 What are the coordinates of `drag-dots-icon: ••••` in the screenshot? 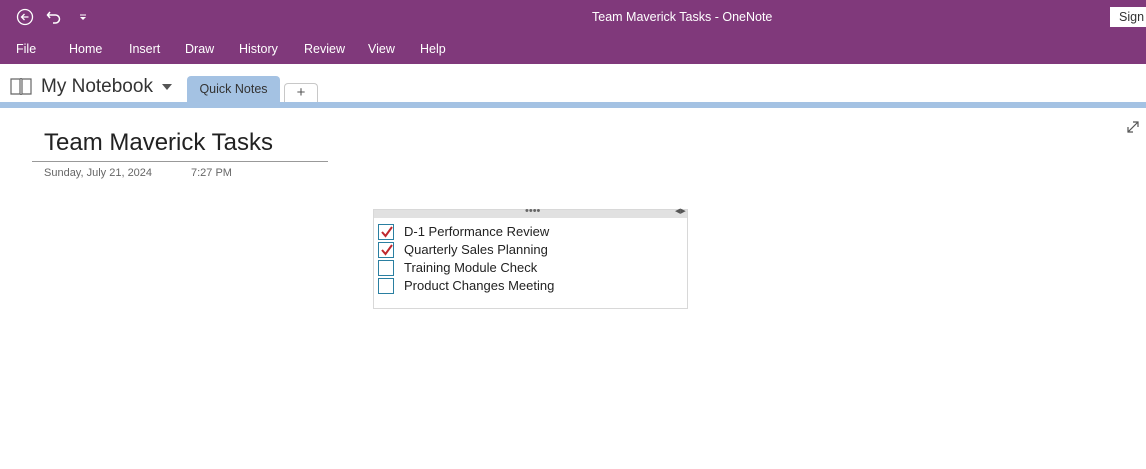 It's located at (532, 211).